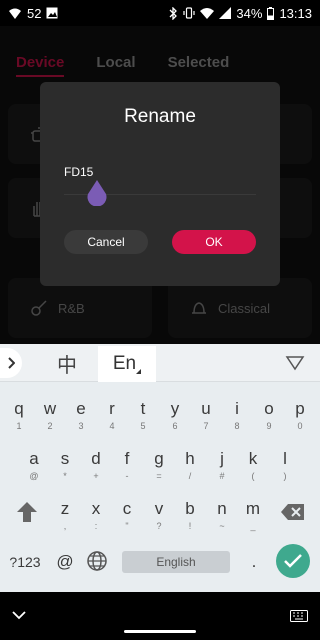  Describe the element at coordinates (65, 526) in the screenshot. I see `key-secondary-label: ,` at that location.